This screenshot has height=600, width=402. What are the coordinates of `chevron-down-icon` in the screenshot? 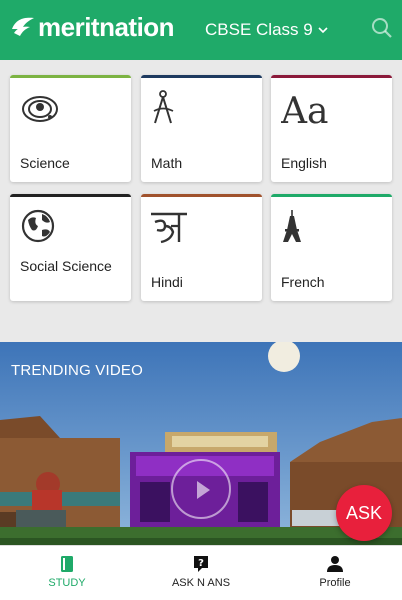 It's located at (323, 30).